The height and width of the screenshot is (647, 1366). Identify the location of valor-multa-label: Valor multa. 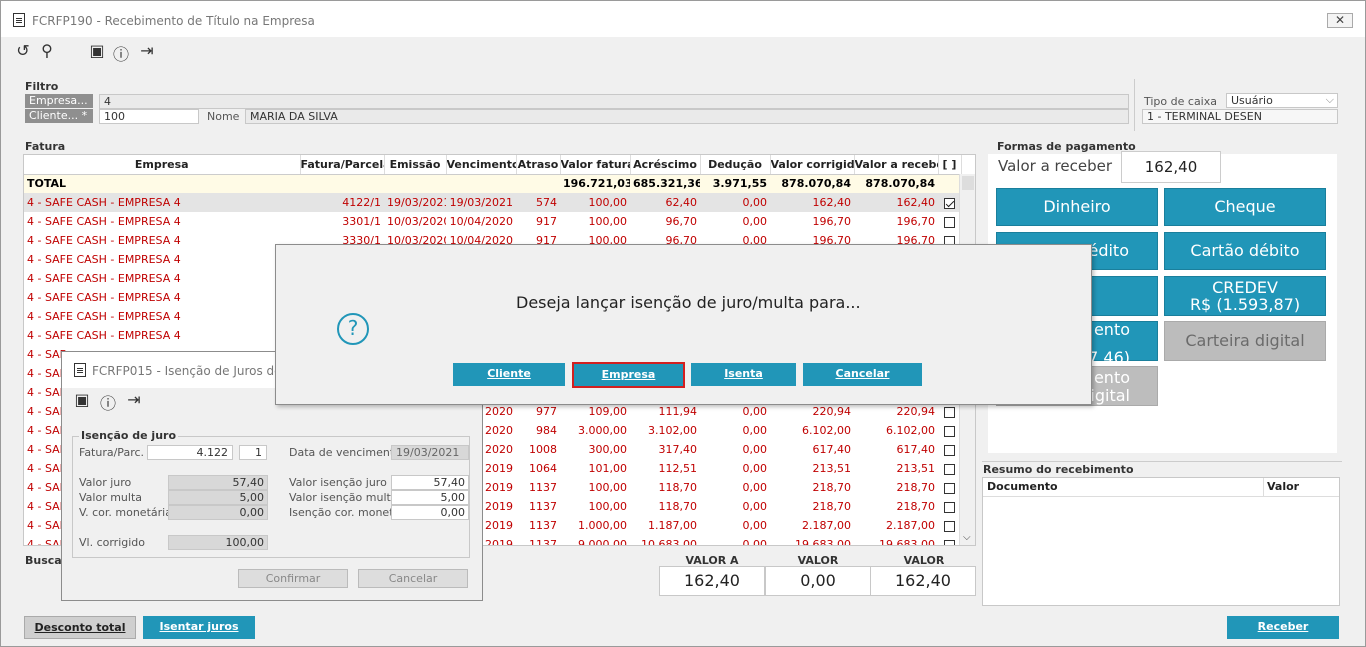
(111, 497).